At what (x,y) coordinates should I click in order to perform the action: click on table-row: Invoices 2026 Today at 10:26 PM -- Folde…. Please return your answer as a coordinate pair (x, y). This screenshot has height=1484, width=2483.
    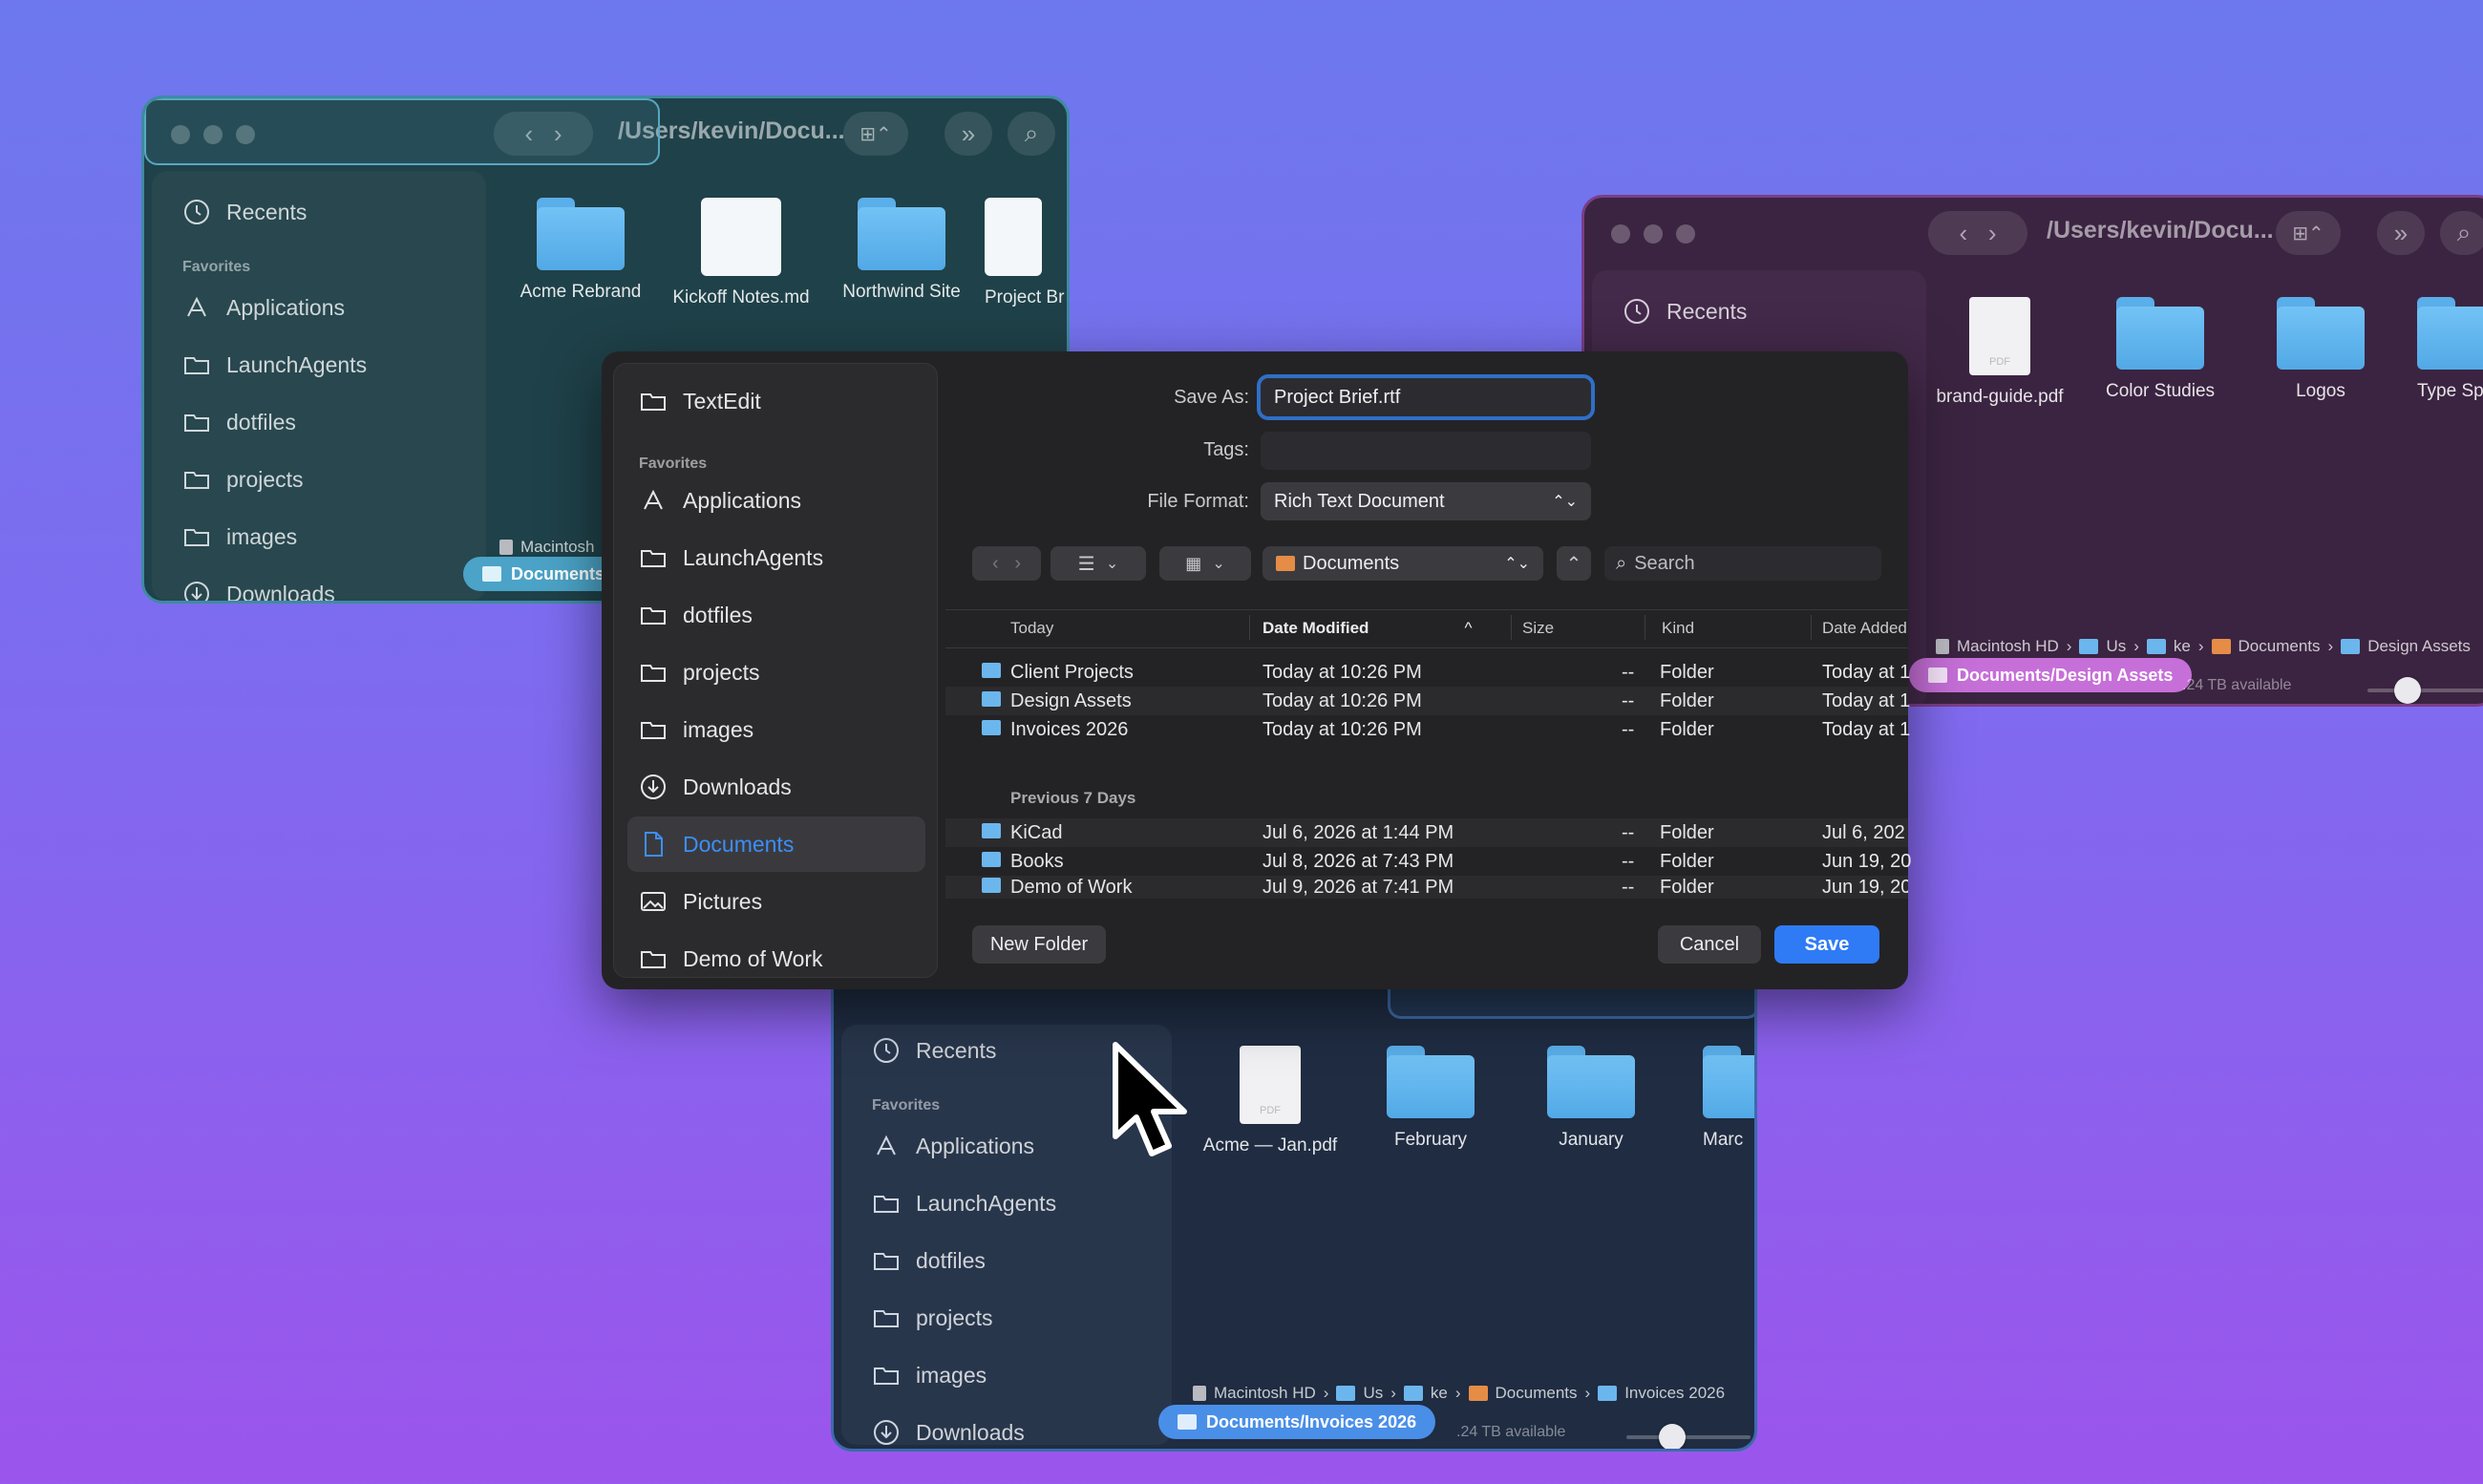
    Looking at the image, I should click on (1427, 730).